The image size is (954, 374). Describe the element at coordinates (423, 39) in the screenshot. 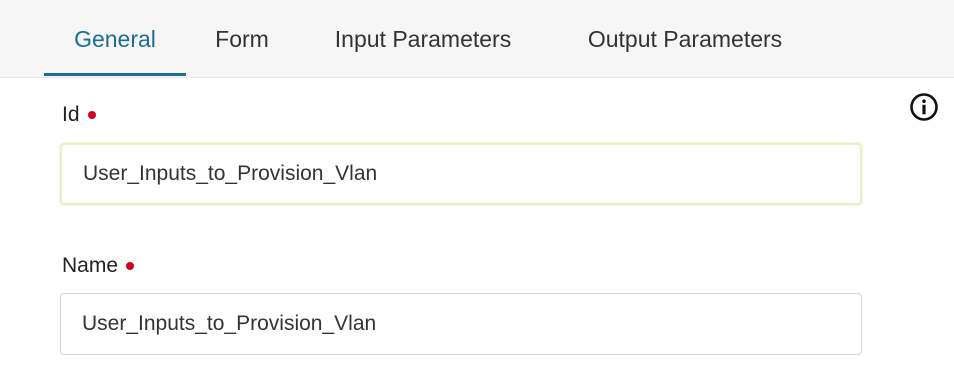

I see `tab-input-parameters: Input Parameters` at that location.